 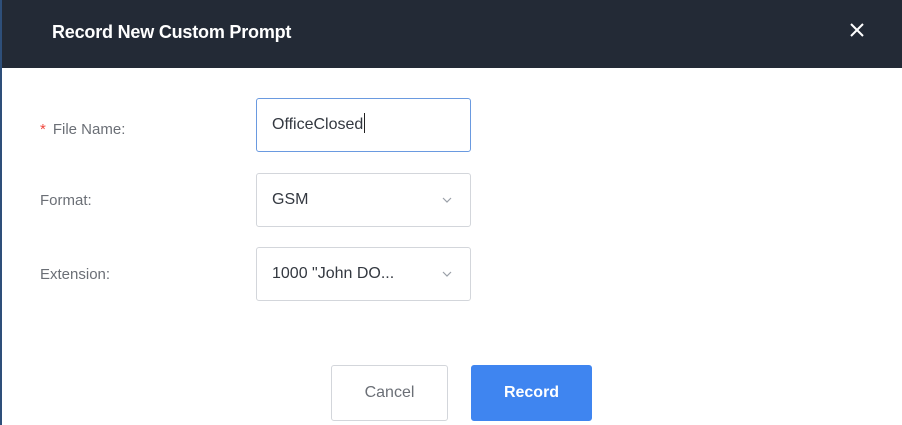 I want to click on text-caret, so click(x=365, y=123).